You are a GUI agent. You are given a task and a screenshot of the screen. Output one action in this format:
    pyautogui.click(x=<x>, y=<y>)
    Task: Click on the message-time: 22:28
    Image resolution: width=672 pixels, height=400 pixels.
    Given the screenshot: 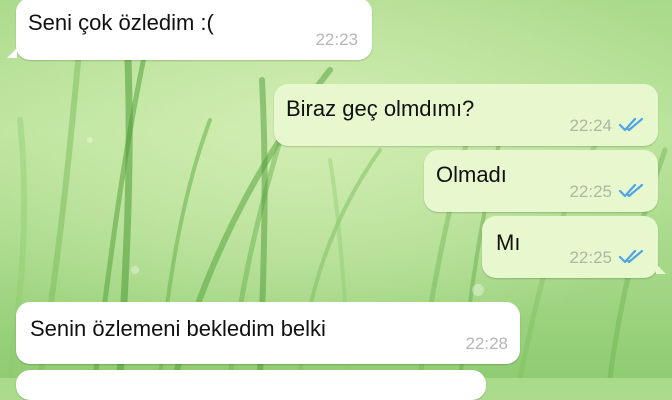 What is the action you would take?
    pyautogui.click(x=486, y=343)
    